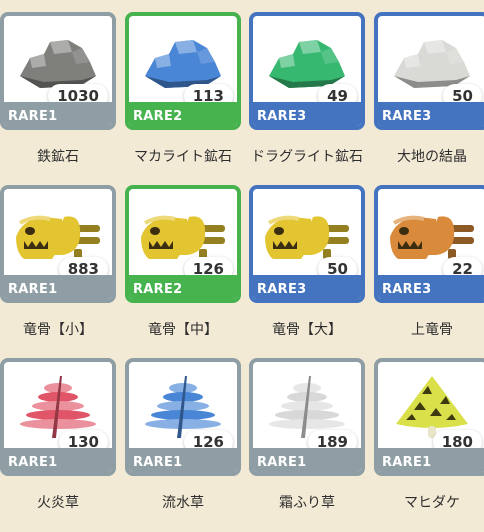 The height and width of the screenshot is (532, 484). What do you see at coordinates (58, 71) in the screenshot?
I see `item-card: 1030 RARE1` at bounding box center [58, 71].